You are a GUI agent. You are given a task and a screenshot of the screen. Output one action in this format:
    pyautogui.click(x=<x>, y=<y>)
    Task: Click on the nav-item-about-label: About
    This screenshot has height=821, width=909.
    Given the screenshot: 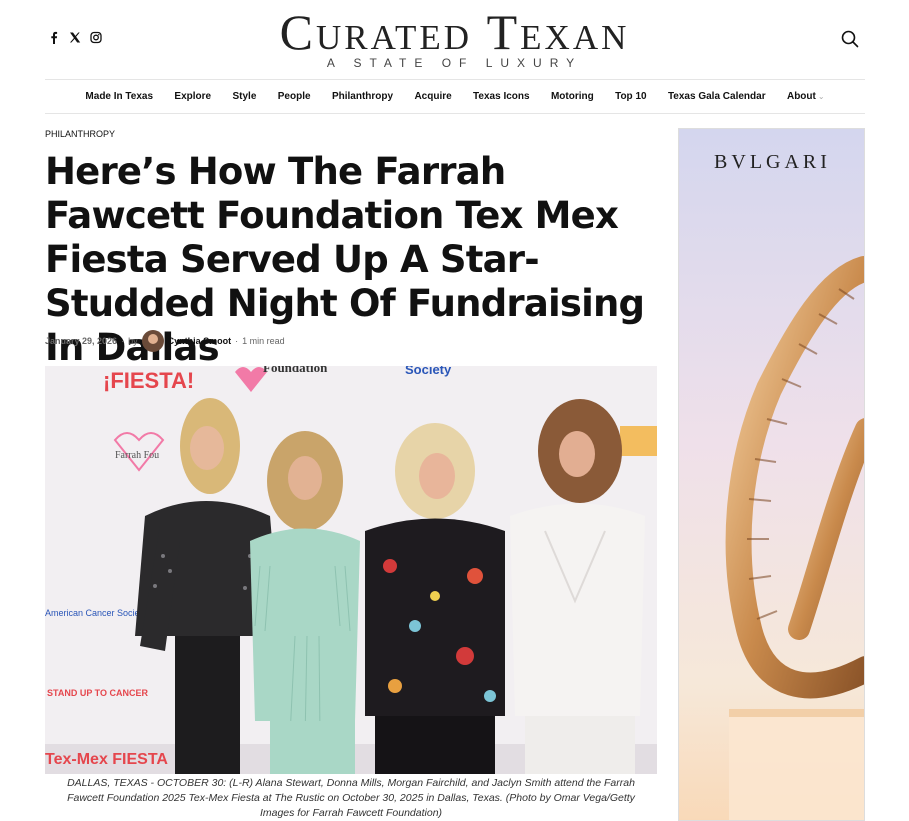 What is the action you would take?
    pyautogui.click(x=801, y=96)
    